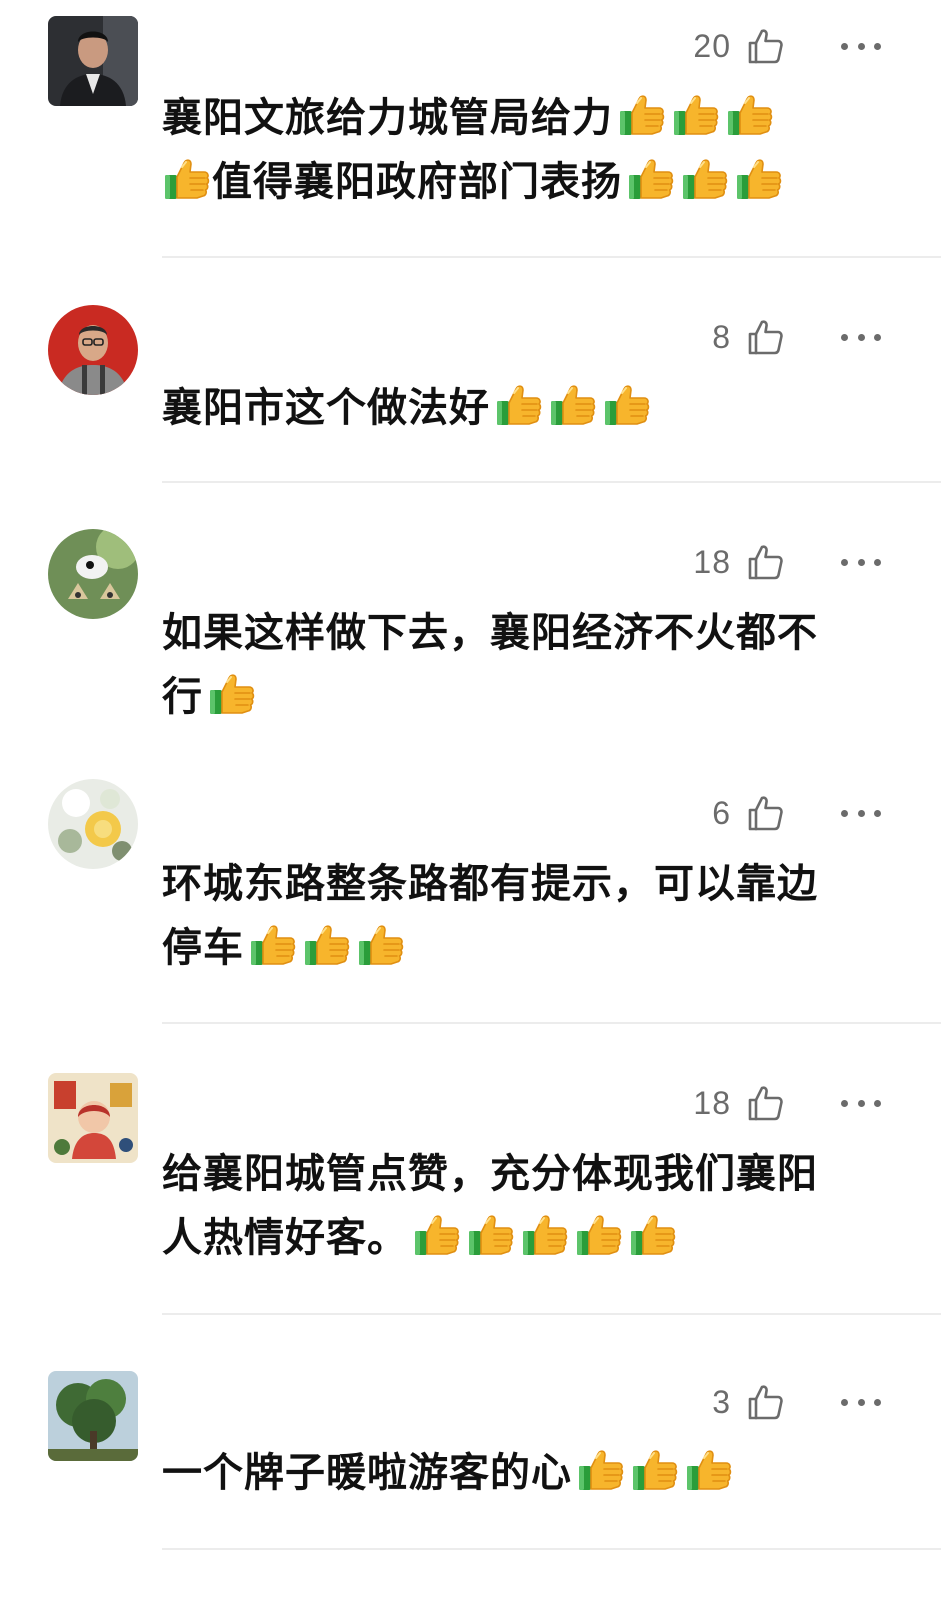 The height and width of the screenshot is (1600, 941). Describe the element at coordinates (326, 408) in the screenshot. I see `comment-text-part: 襄阳市这个做法好` at that location.